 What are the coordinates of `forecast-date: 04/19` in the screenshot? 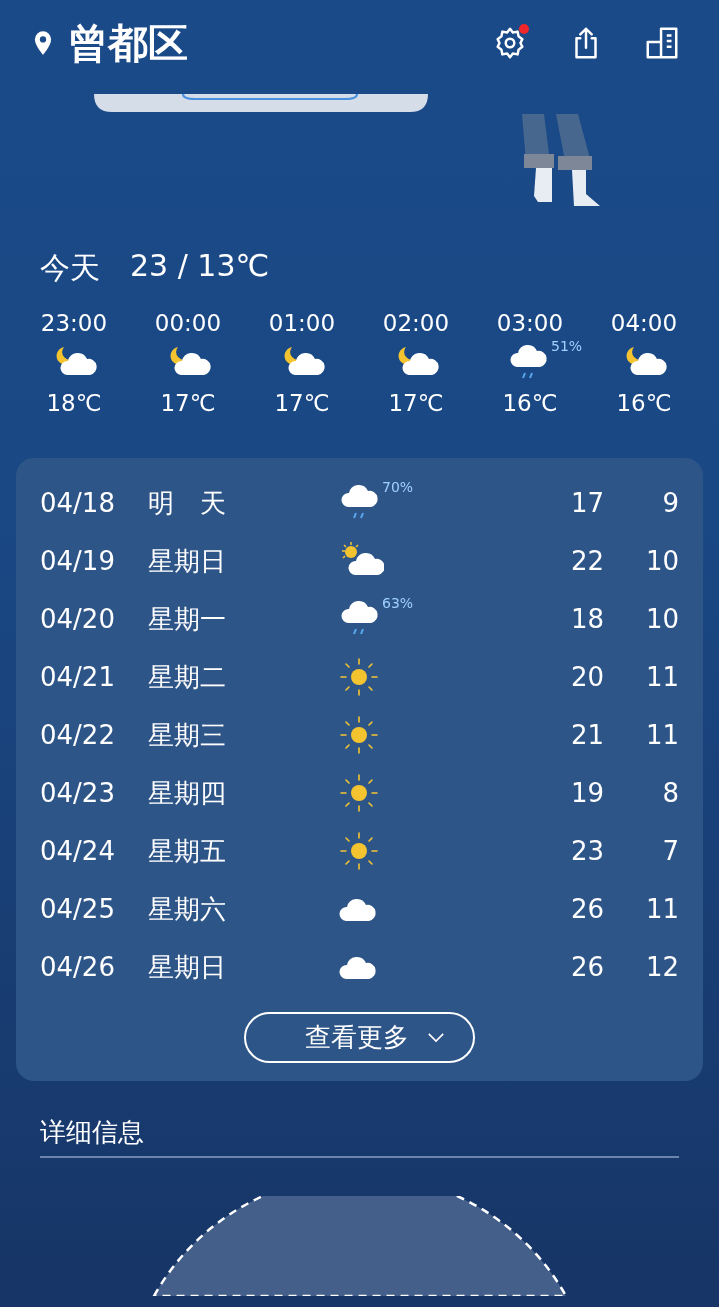 It's located at (78, 561).